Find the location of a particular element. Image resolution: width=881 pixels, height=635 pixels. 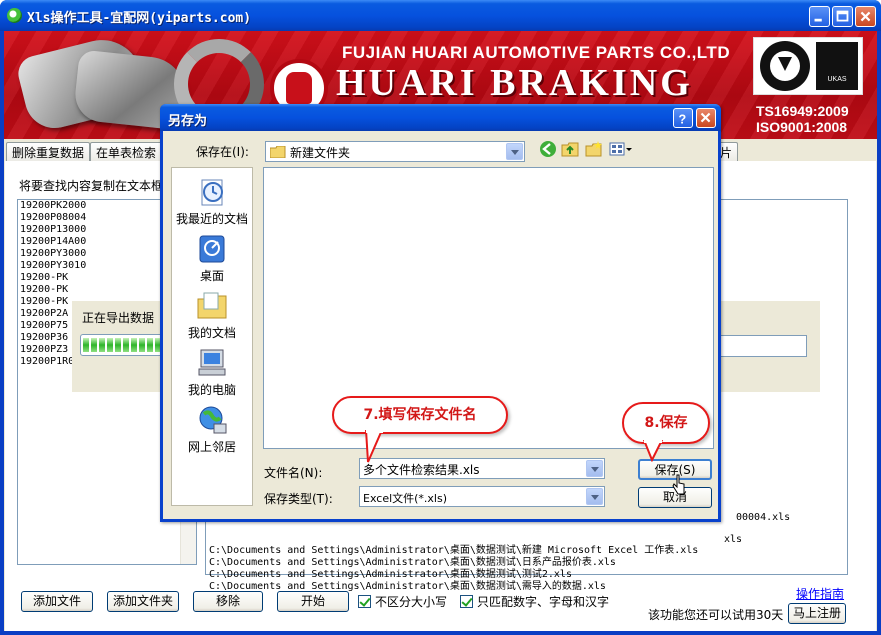

alnum-only-label: 只匹配数字、字母和汉字 is located at coordinates (543, 602).